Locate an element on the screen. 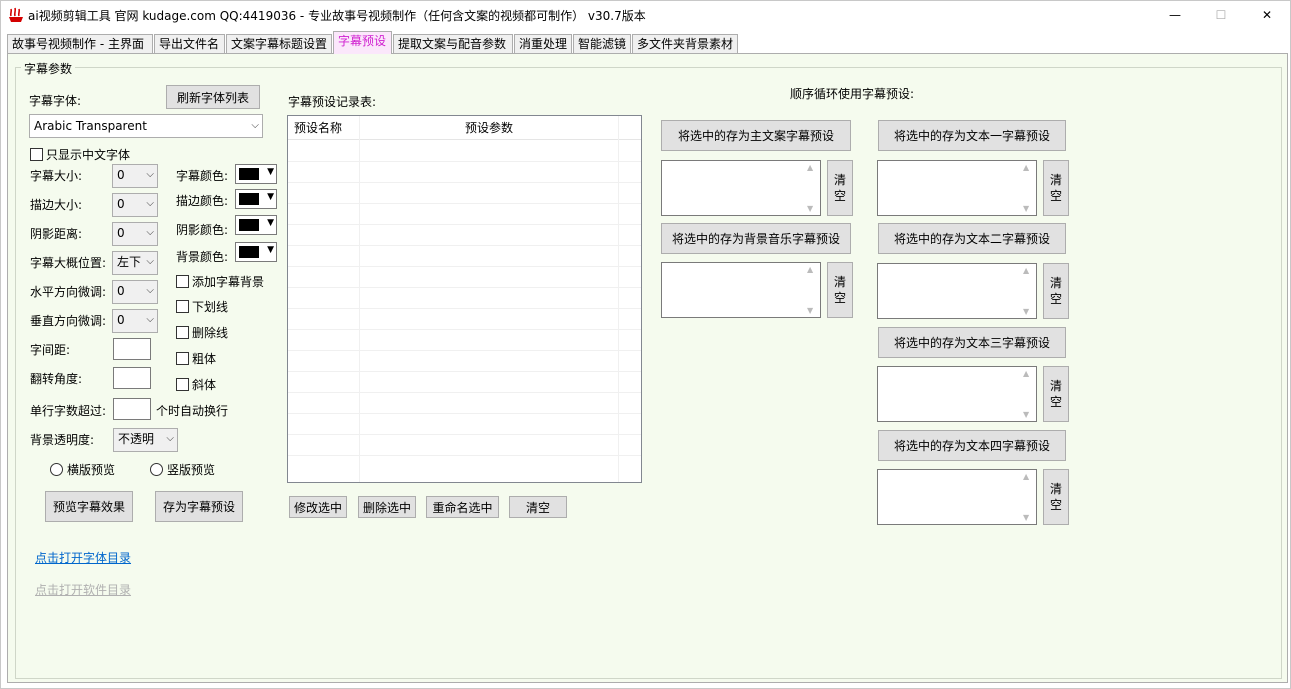 This screenshot has width=1291, height=689. minimize-button: — is located at coordinates (1175, 15).